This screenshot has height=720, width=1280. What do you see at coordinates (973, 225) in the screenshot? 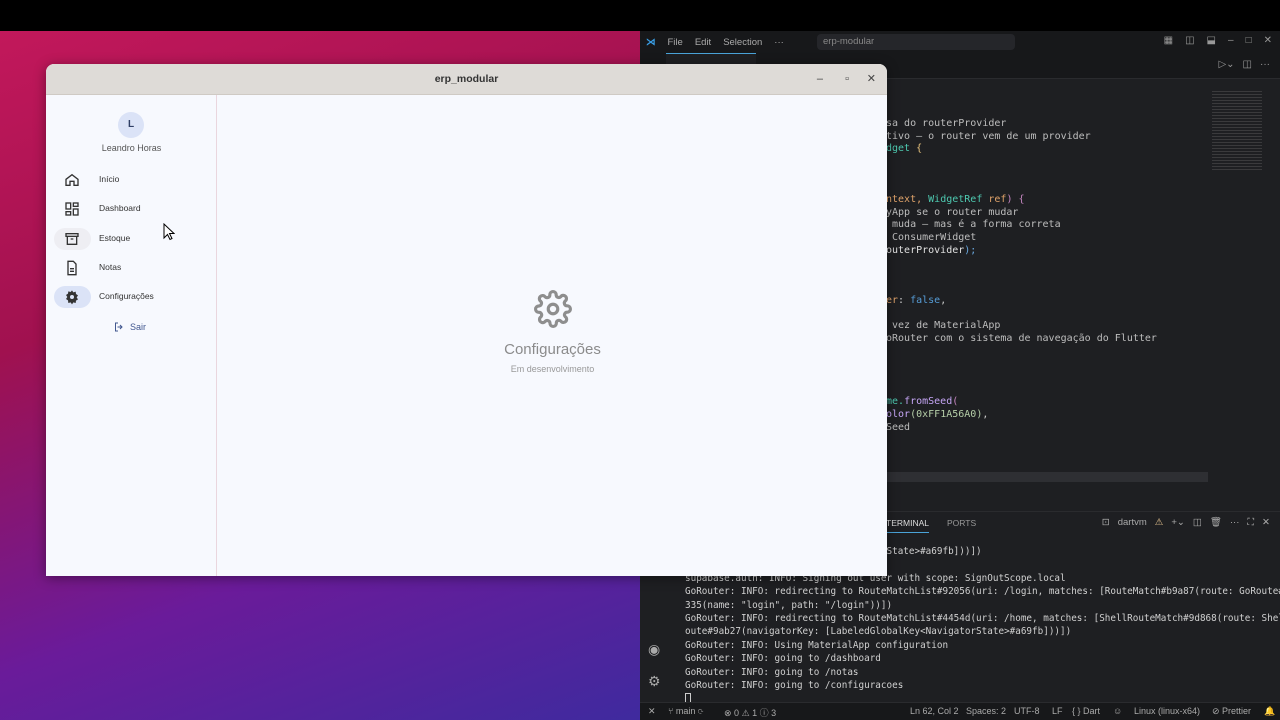
I see `code-line: muda — mas é a forma correta` at bounding box center [973, 225].